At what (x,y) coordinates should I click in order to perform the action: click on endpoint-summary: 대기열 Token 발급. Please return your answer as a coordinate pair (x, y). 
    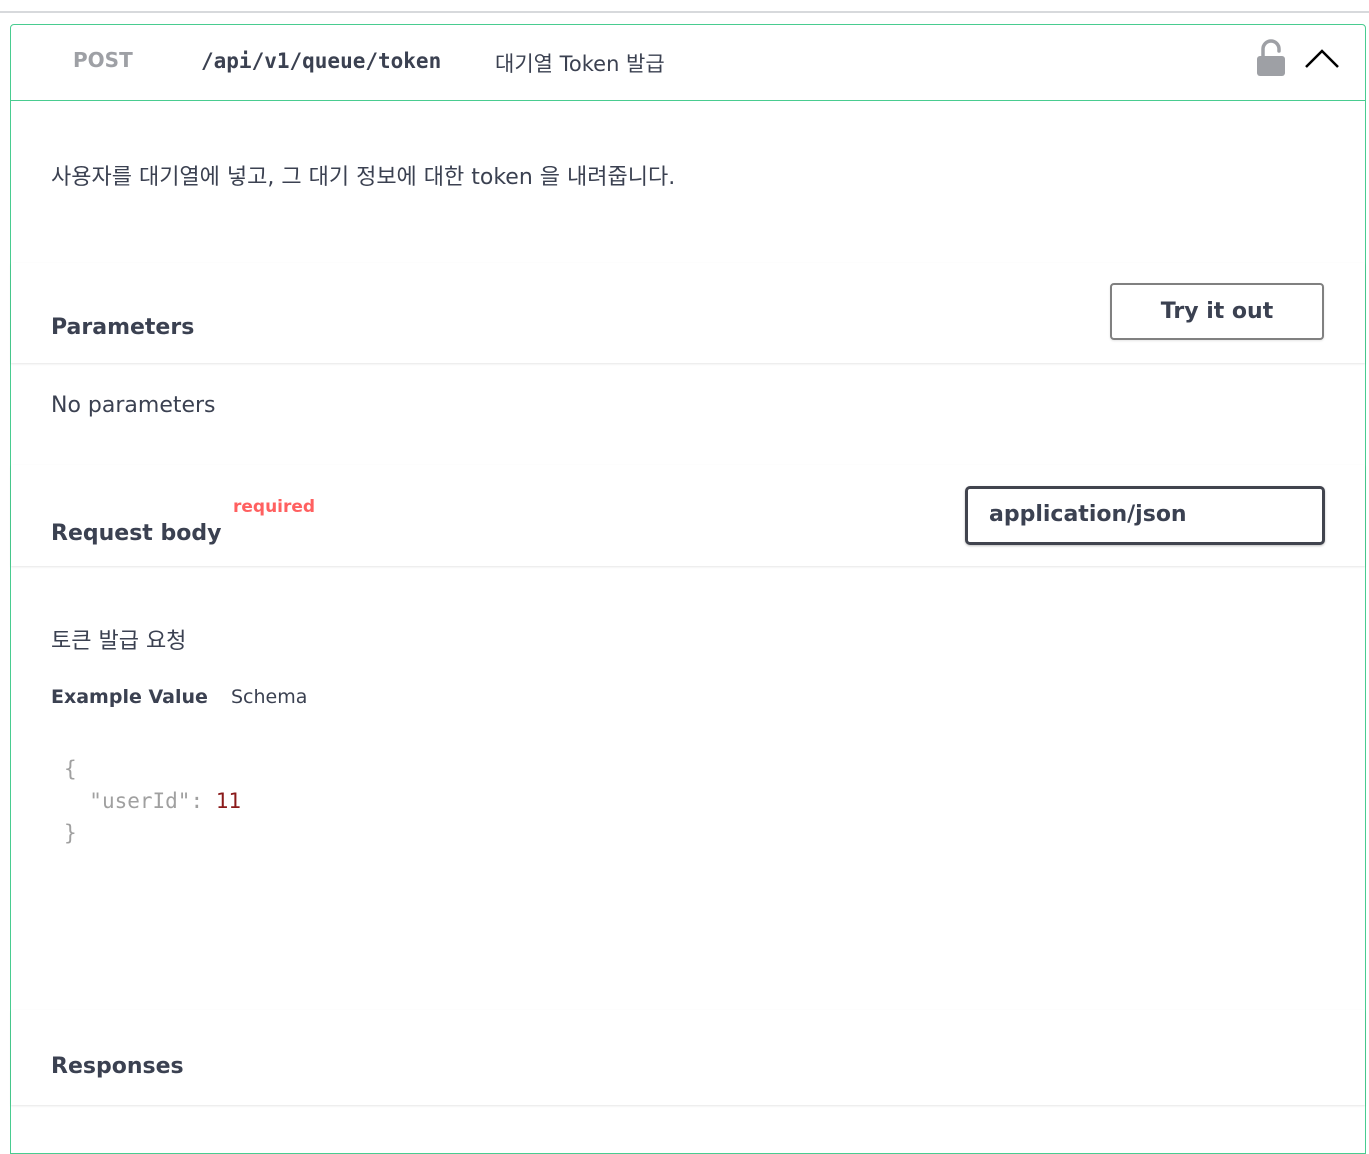
    Looking at the image, I should click on (580, 64).